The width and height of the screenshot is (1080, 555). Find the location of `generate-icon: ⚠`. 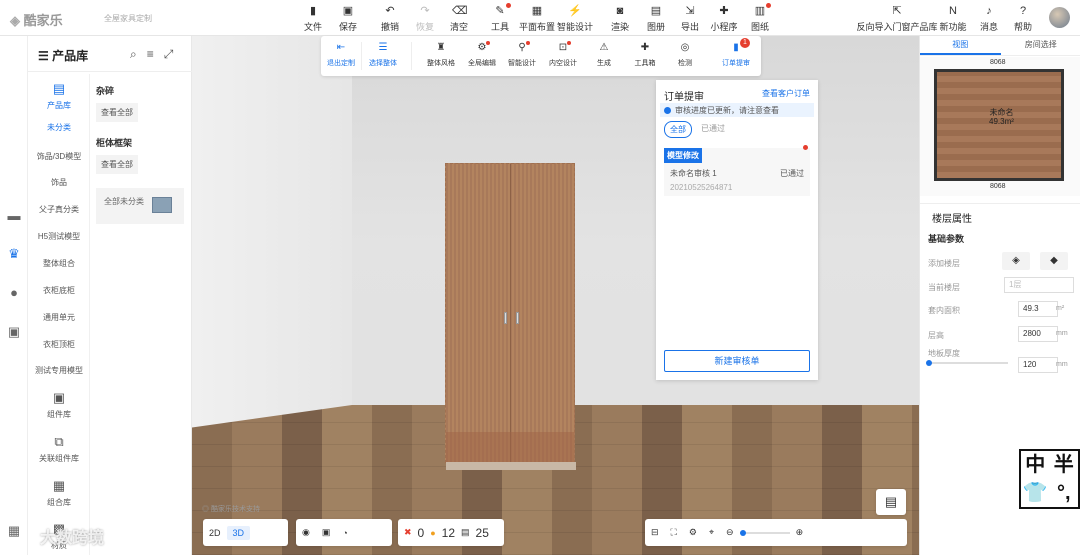

generate-icon: ⚠ is located at coordinates (604, 47).